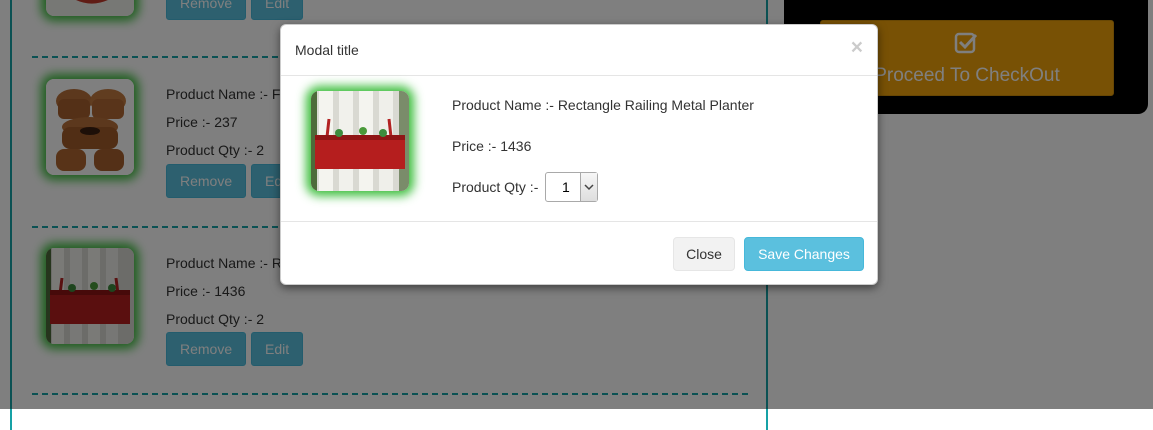  What do you see at coordinates (579, 50) in the screenshot?
I see `modal-header: Modal title ×` at bounding box center [579, 50].